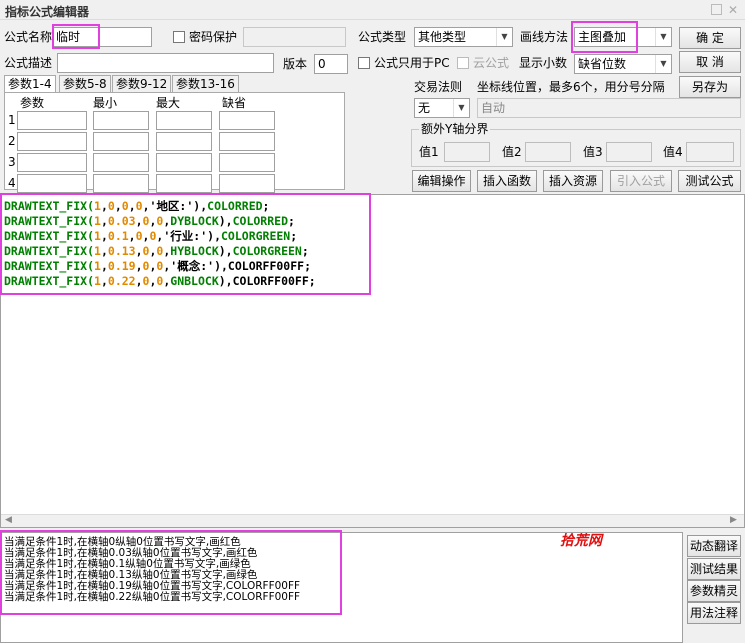 This screenshot has height=643, width=745. Describe the element at coordinates (710, 38) in the screenshot. I see `ok-button: 确 定` at that location.